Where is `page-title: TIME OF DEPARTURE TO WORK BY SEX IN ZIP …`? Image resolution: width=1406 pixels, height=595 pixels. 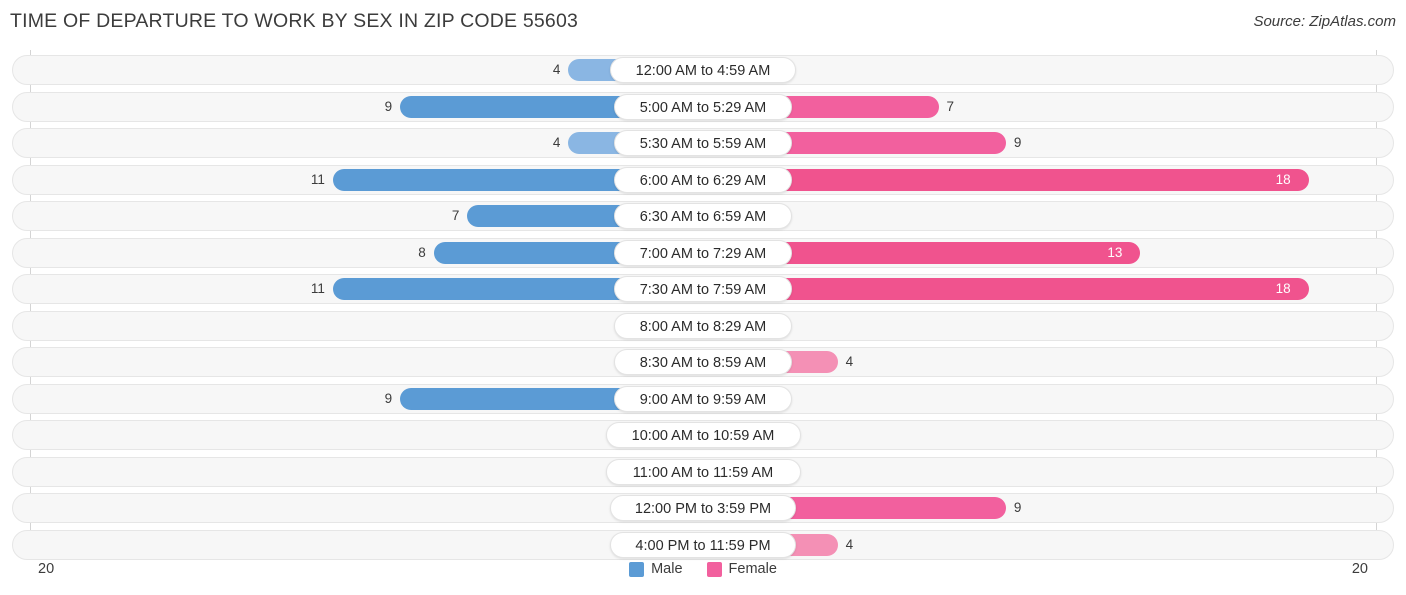 page-title: TIME OF DEPARTURE TO WORK BY SEX IN ZIP … is located at coordinates (294, 21).